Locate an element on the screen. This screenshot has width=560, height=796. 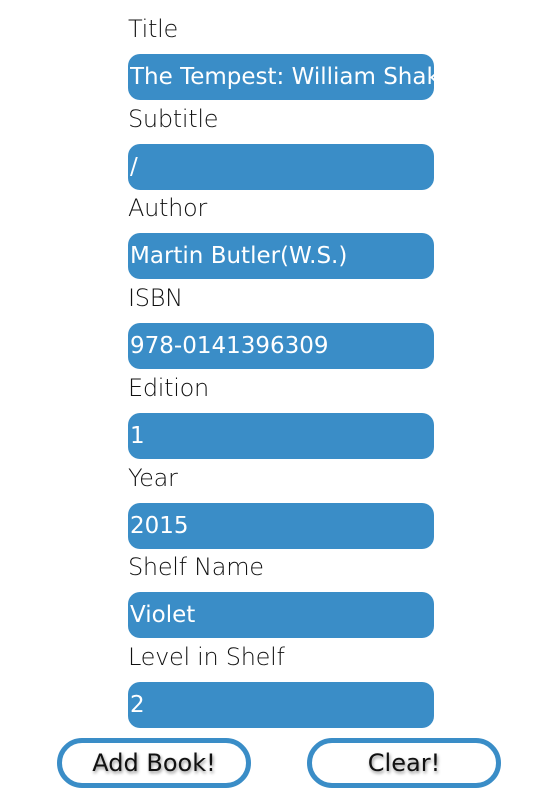
level-in-shelf-label: Level in Shelf is located at coordinates (206, 657).